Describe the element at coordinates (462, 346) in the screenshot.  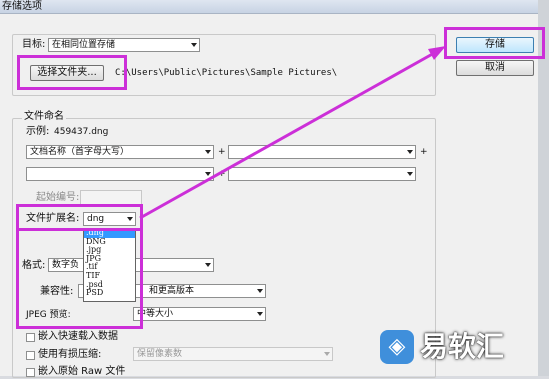
I see `watermark-text: 易软汇` at that location.